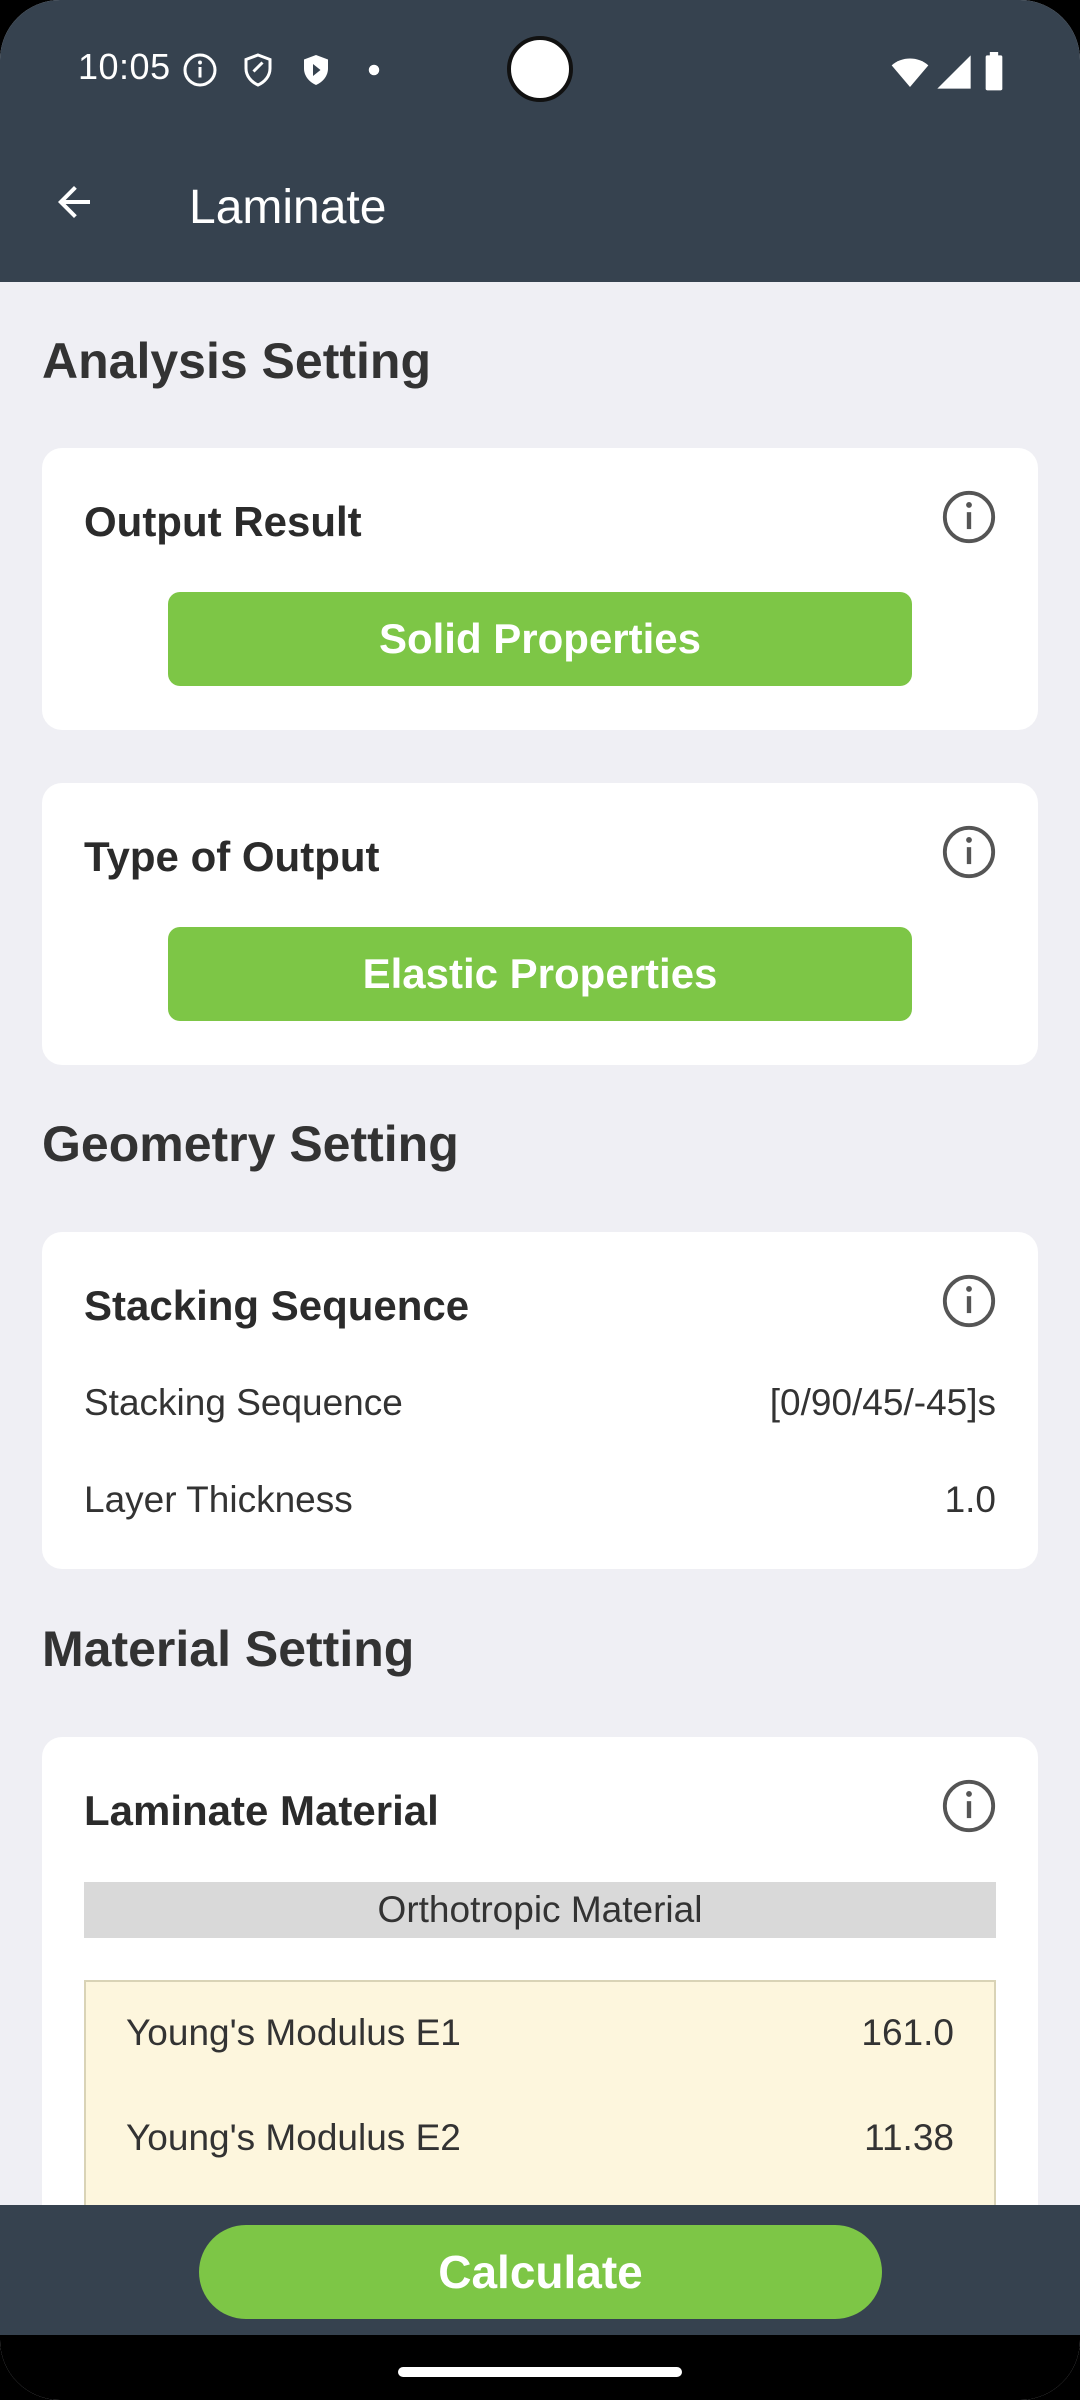  I want to click on home-indicator, so click(540, 2372).